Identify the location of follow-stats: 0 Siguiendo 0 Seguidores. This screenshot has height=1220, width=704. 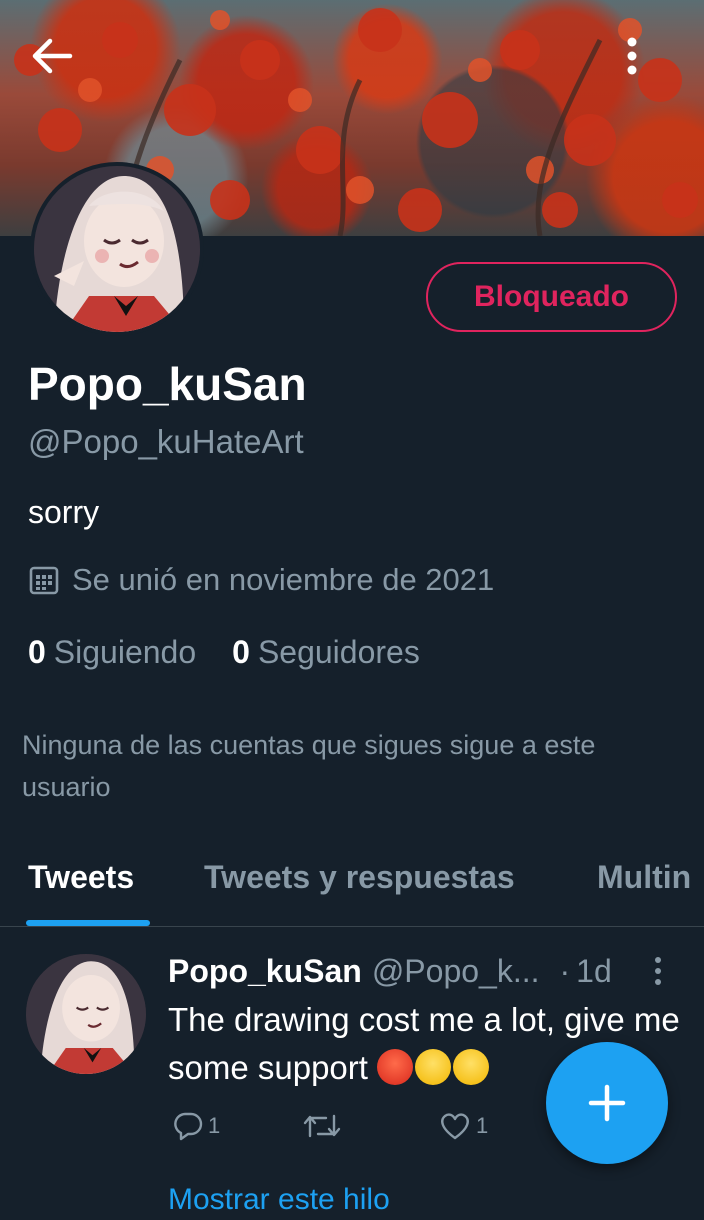
(224, 652).